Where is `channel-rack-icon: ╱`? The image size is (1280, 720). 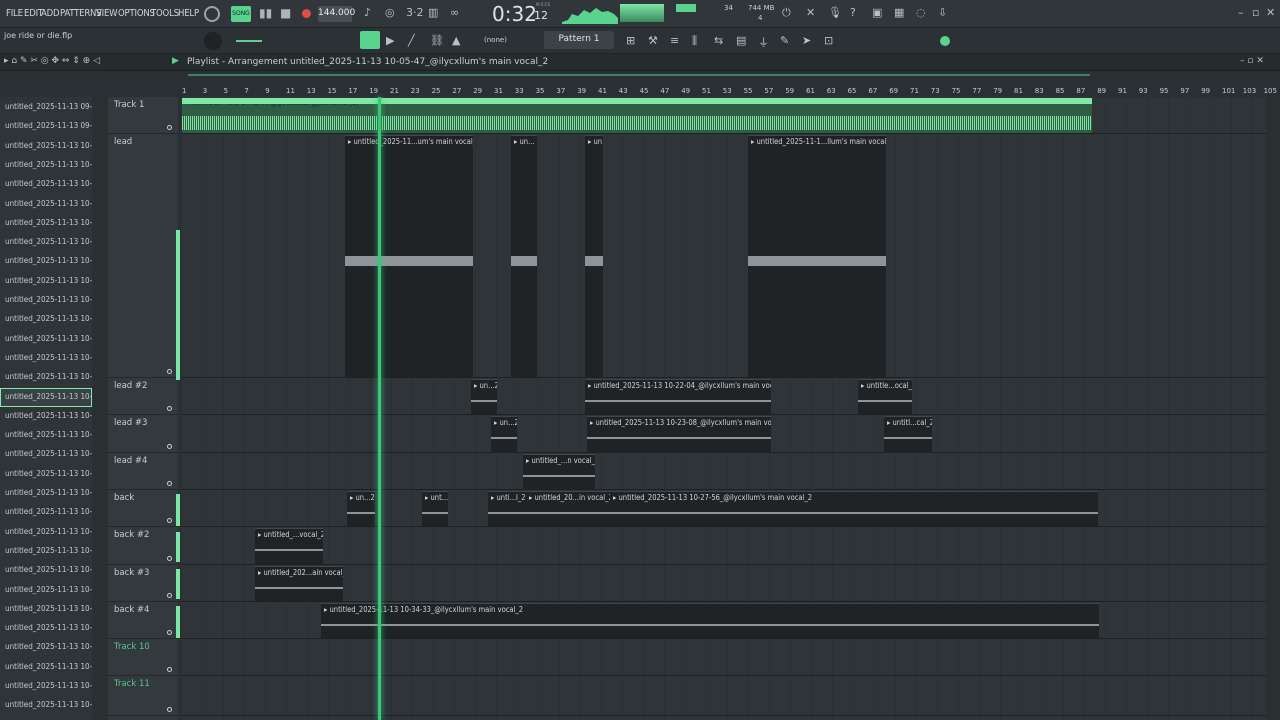
channel-rack-icon: ╱ is located at coordinates (411, 40).